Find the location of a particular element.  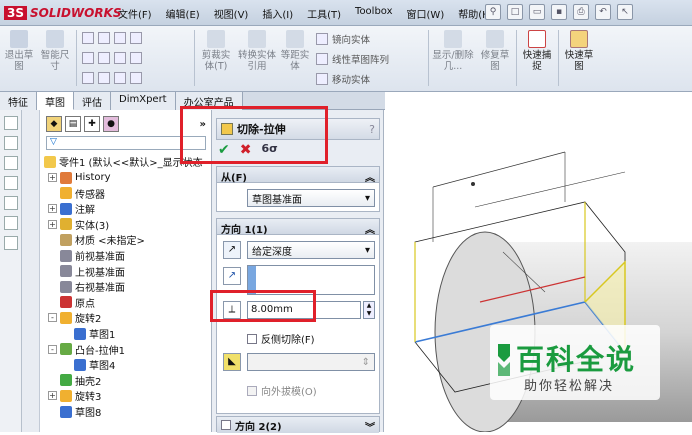

rapid-sketch-button: 快速草图 is located at coordinates (579, 51).